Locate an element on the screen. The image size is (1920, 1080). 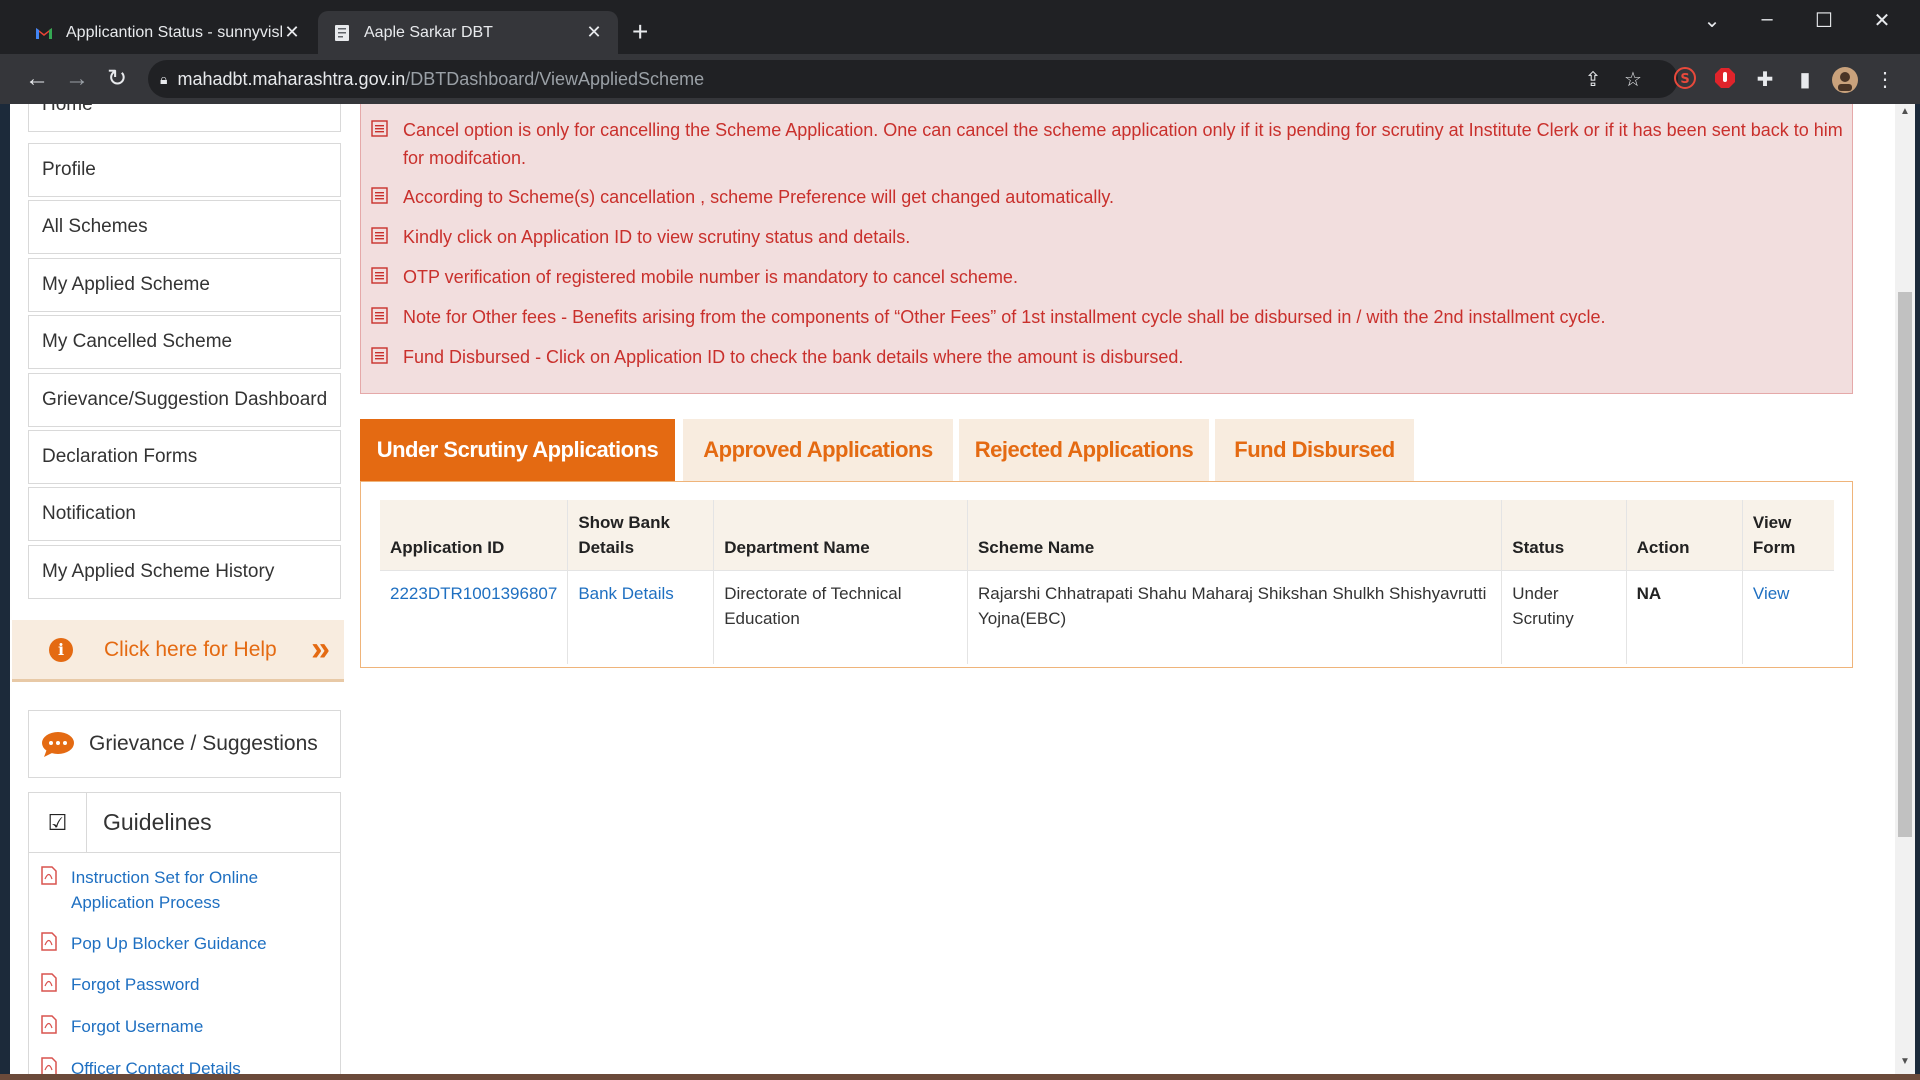
profile-avatar is located at coordinates (1845, 80).